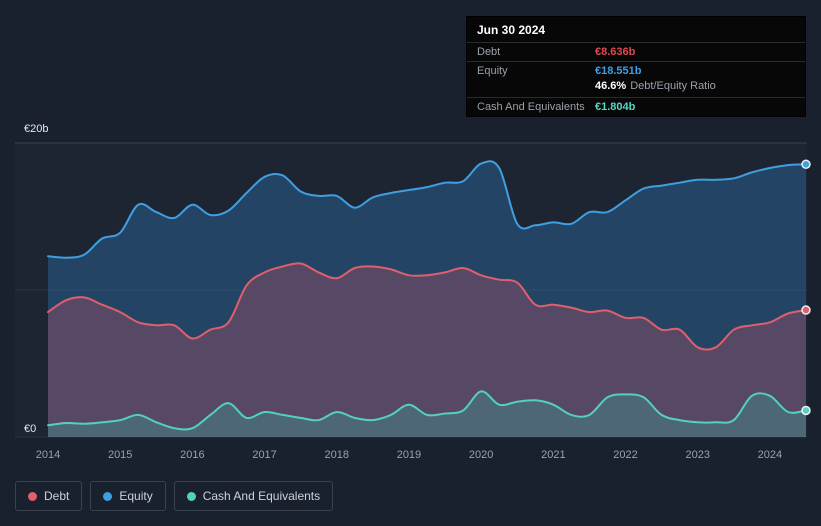  I want to click on x-tick-label-2022: 2022, so click(625, 455).